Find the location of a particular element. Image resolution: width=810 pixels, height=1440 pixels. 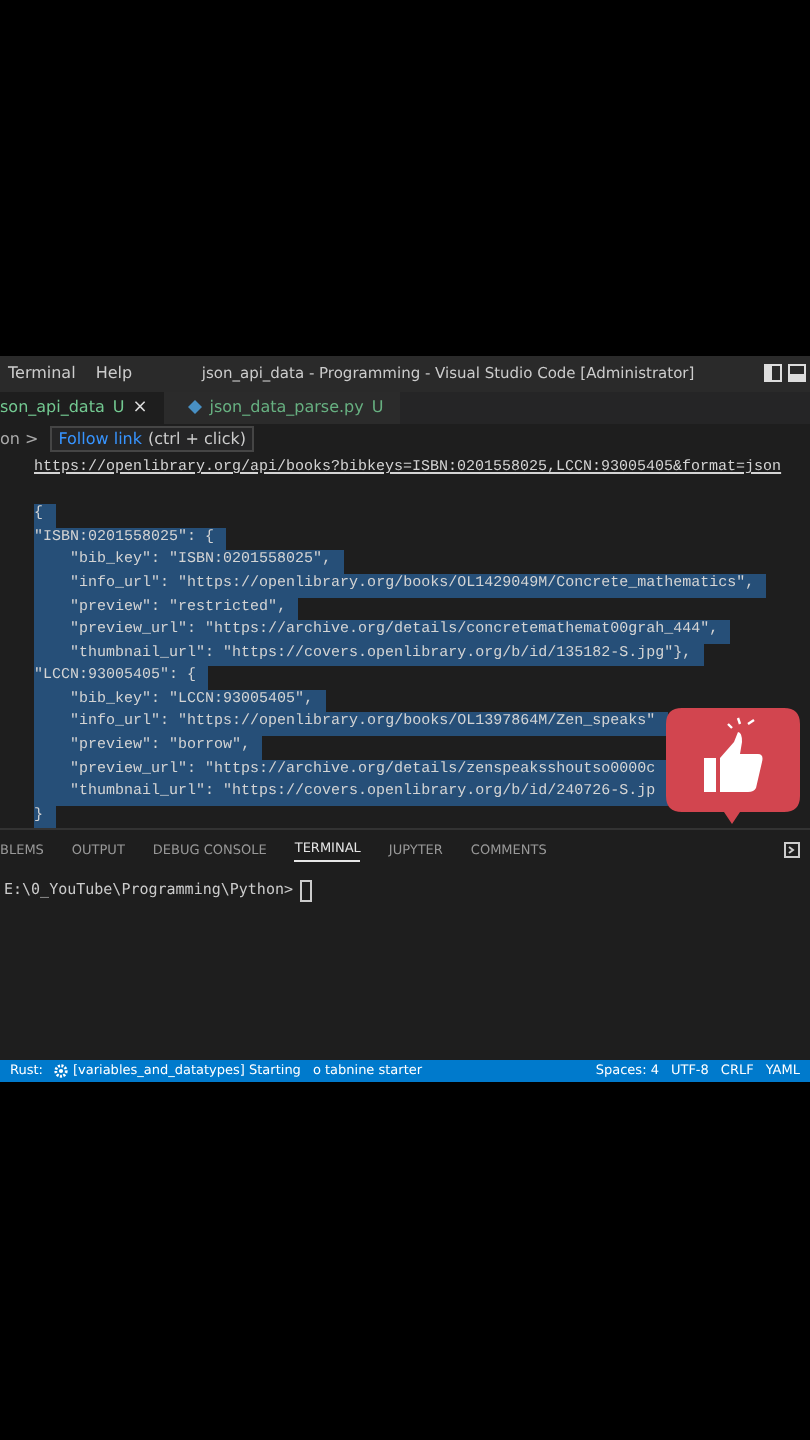

file-icon is located at coordinates (194, 407).